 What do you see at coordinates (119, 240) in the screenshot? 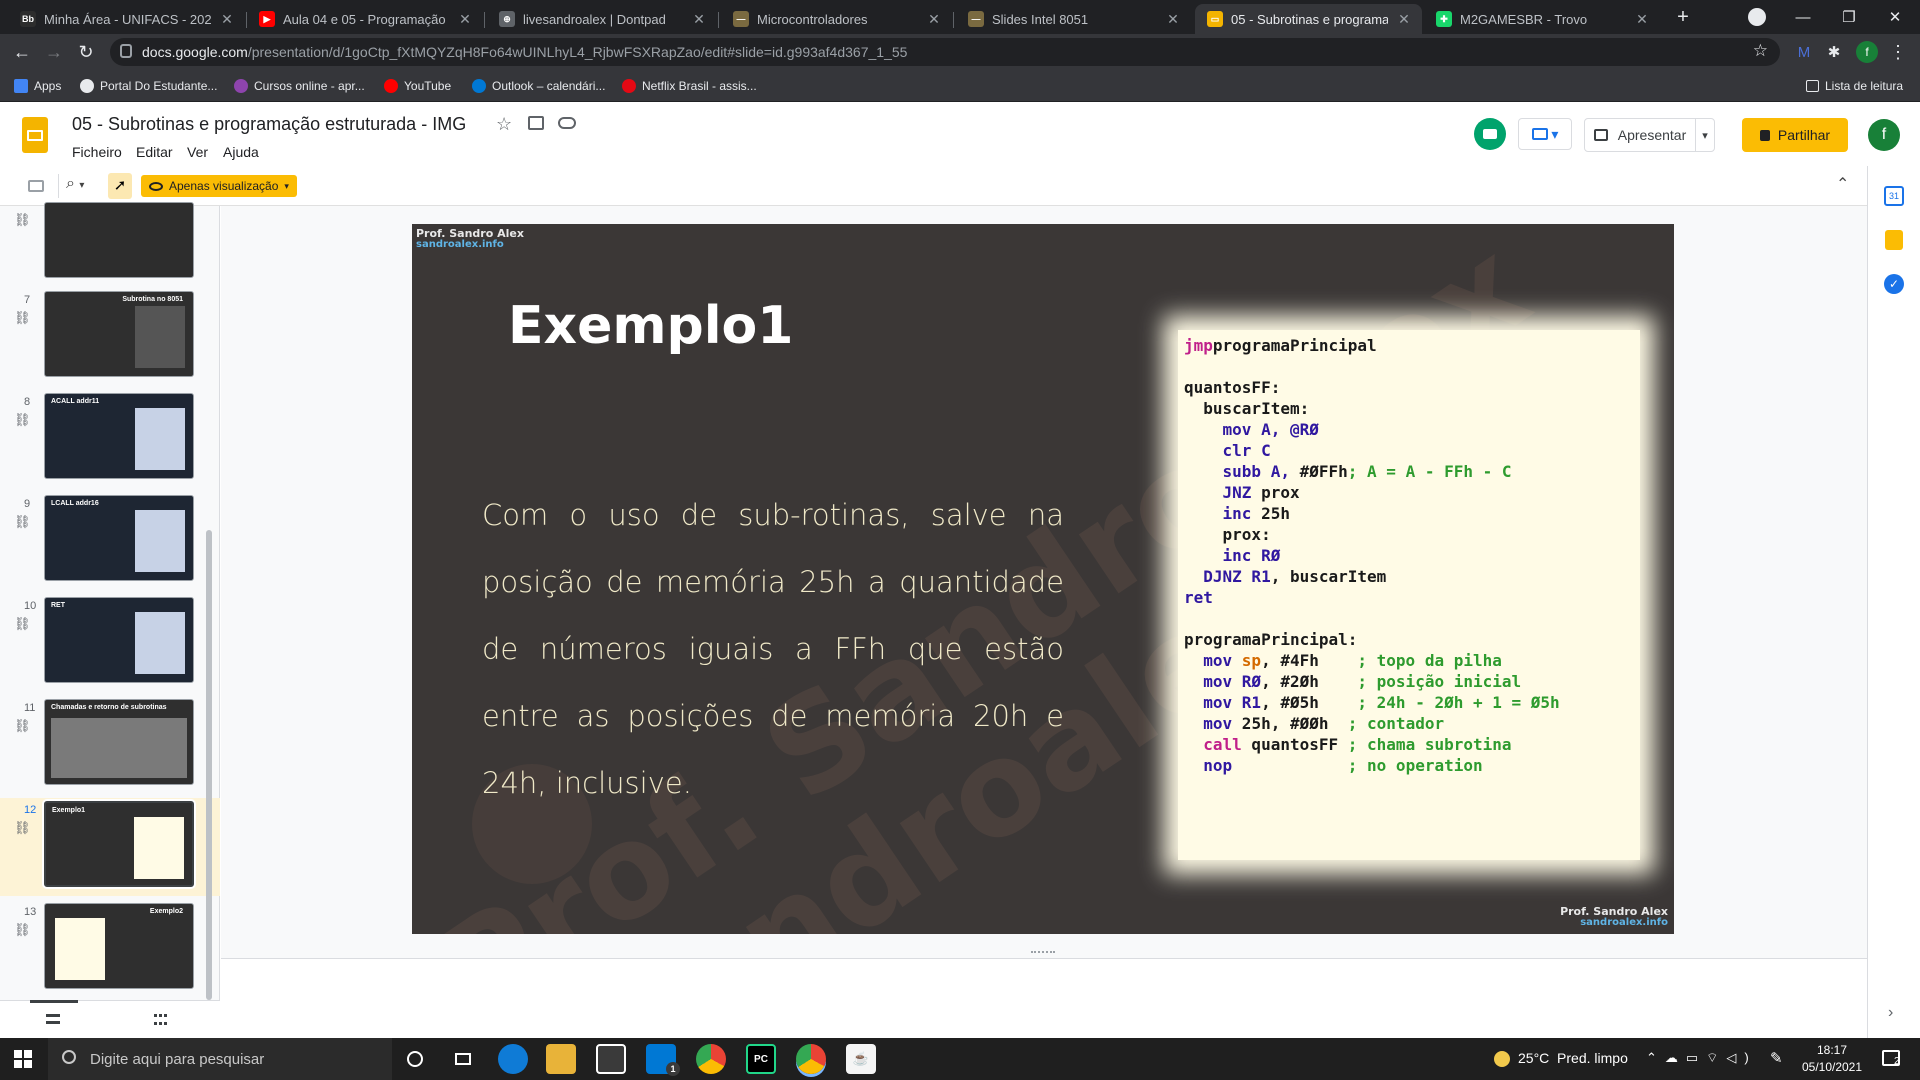
I see `slide-thumbnail` at bounding box center [119, 240].